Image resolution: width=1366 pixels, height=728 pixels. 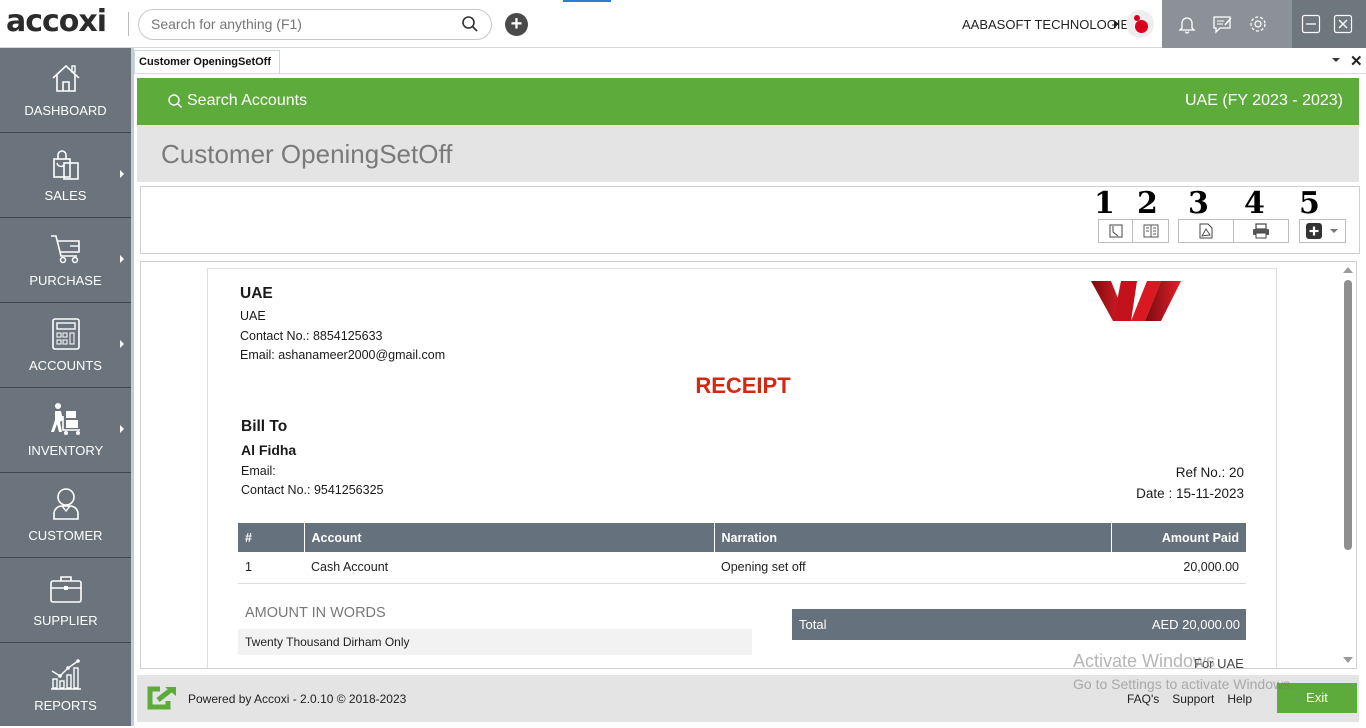 I want to click on amount-in-words-value: Twenty Thousand Dirham Only, so click(x=495, y=642).